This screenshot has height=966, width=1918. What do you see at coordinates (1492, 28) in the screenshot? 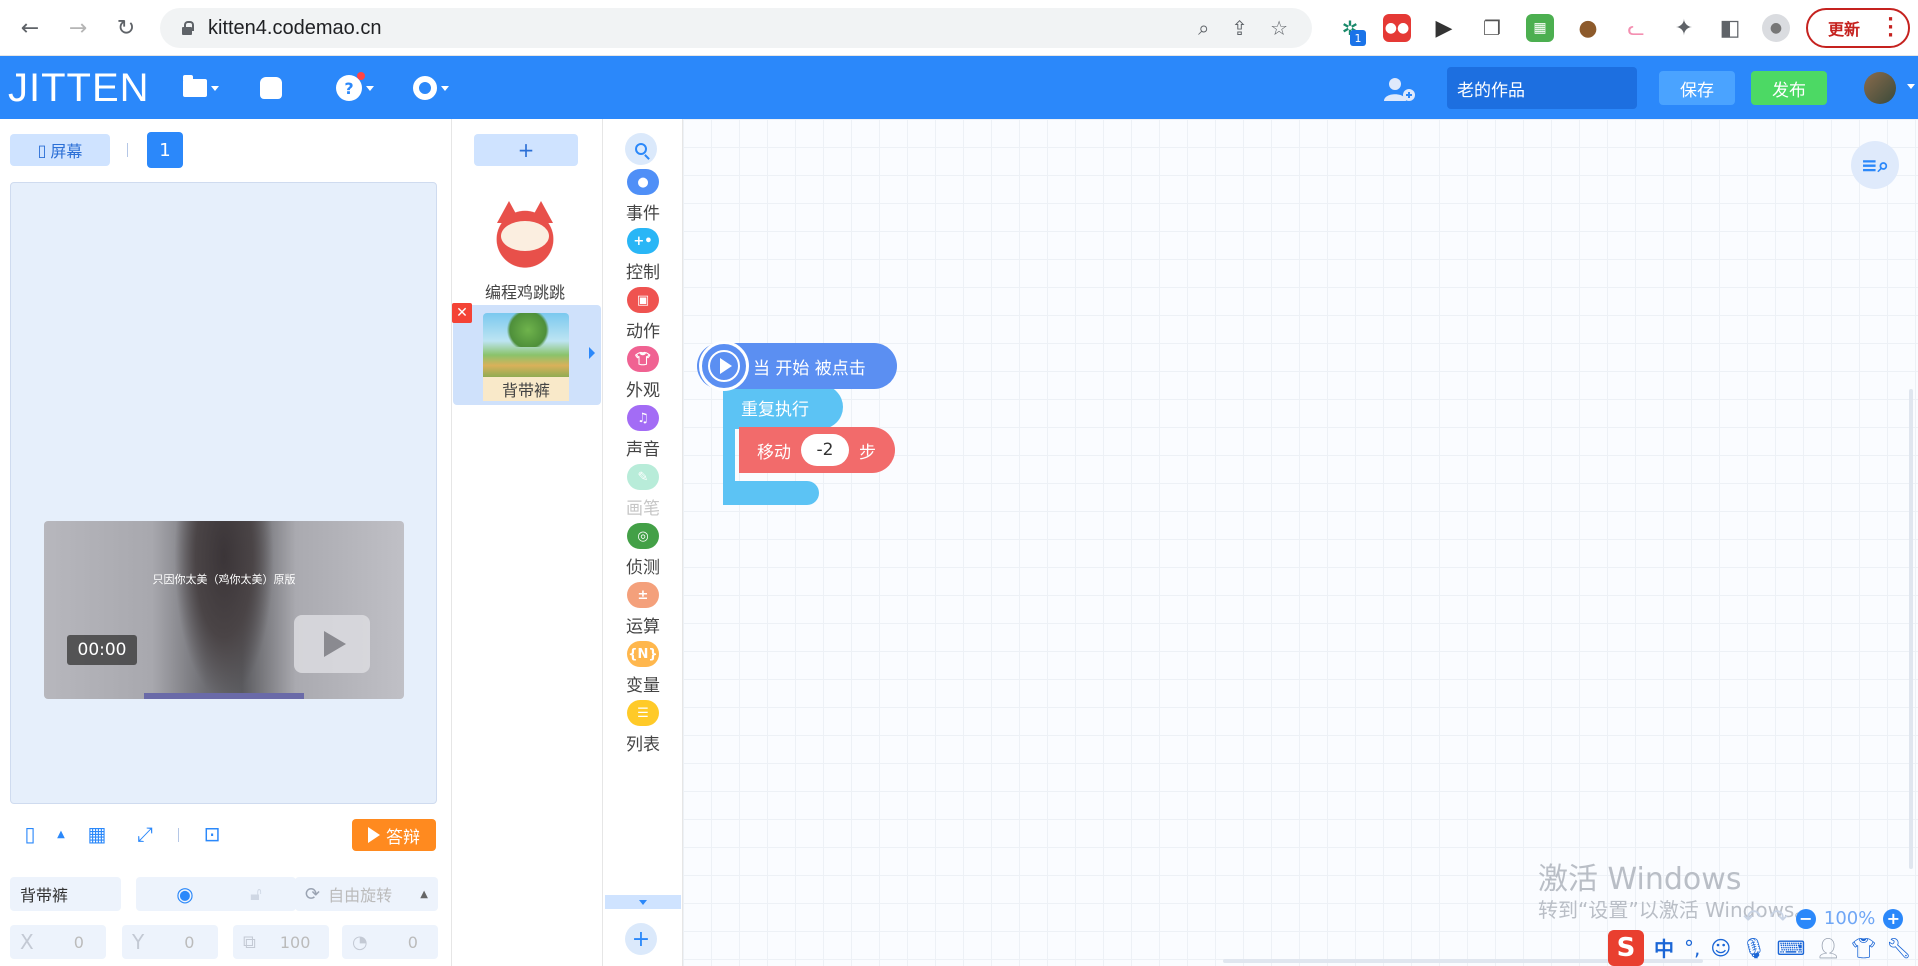
I see `extension-copy-icon: ❐` at bounding box center [1492, 28].